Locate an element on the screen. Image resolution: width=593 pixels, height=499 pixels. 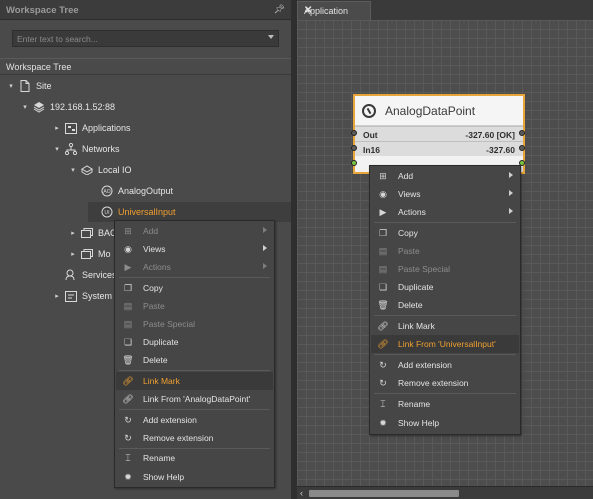
chevron-down-icon is located at coordinates (271, 37).